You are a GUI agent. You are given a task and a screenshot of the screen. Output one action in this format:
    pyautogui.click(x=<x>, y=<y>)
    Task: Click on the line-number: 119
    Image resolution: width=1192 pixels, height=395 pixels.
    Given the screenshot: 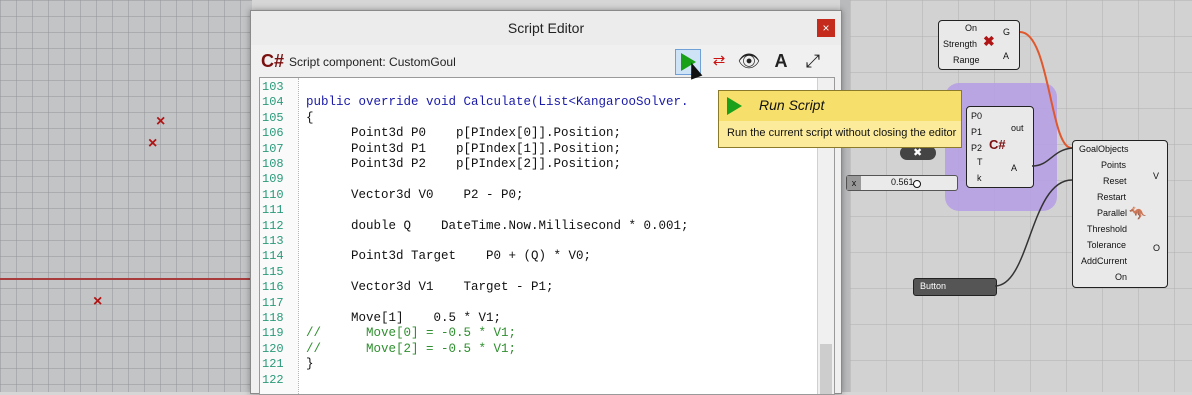 What is the action you would take?
    pyautogui.click(x=273, y=333)
    